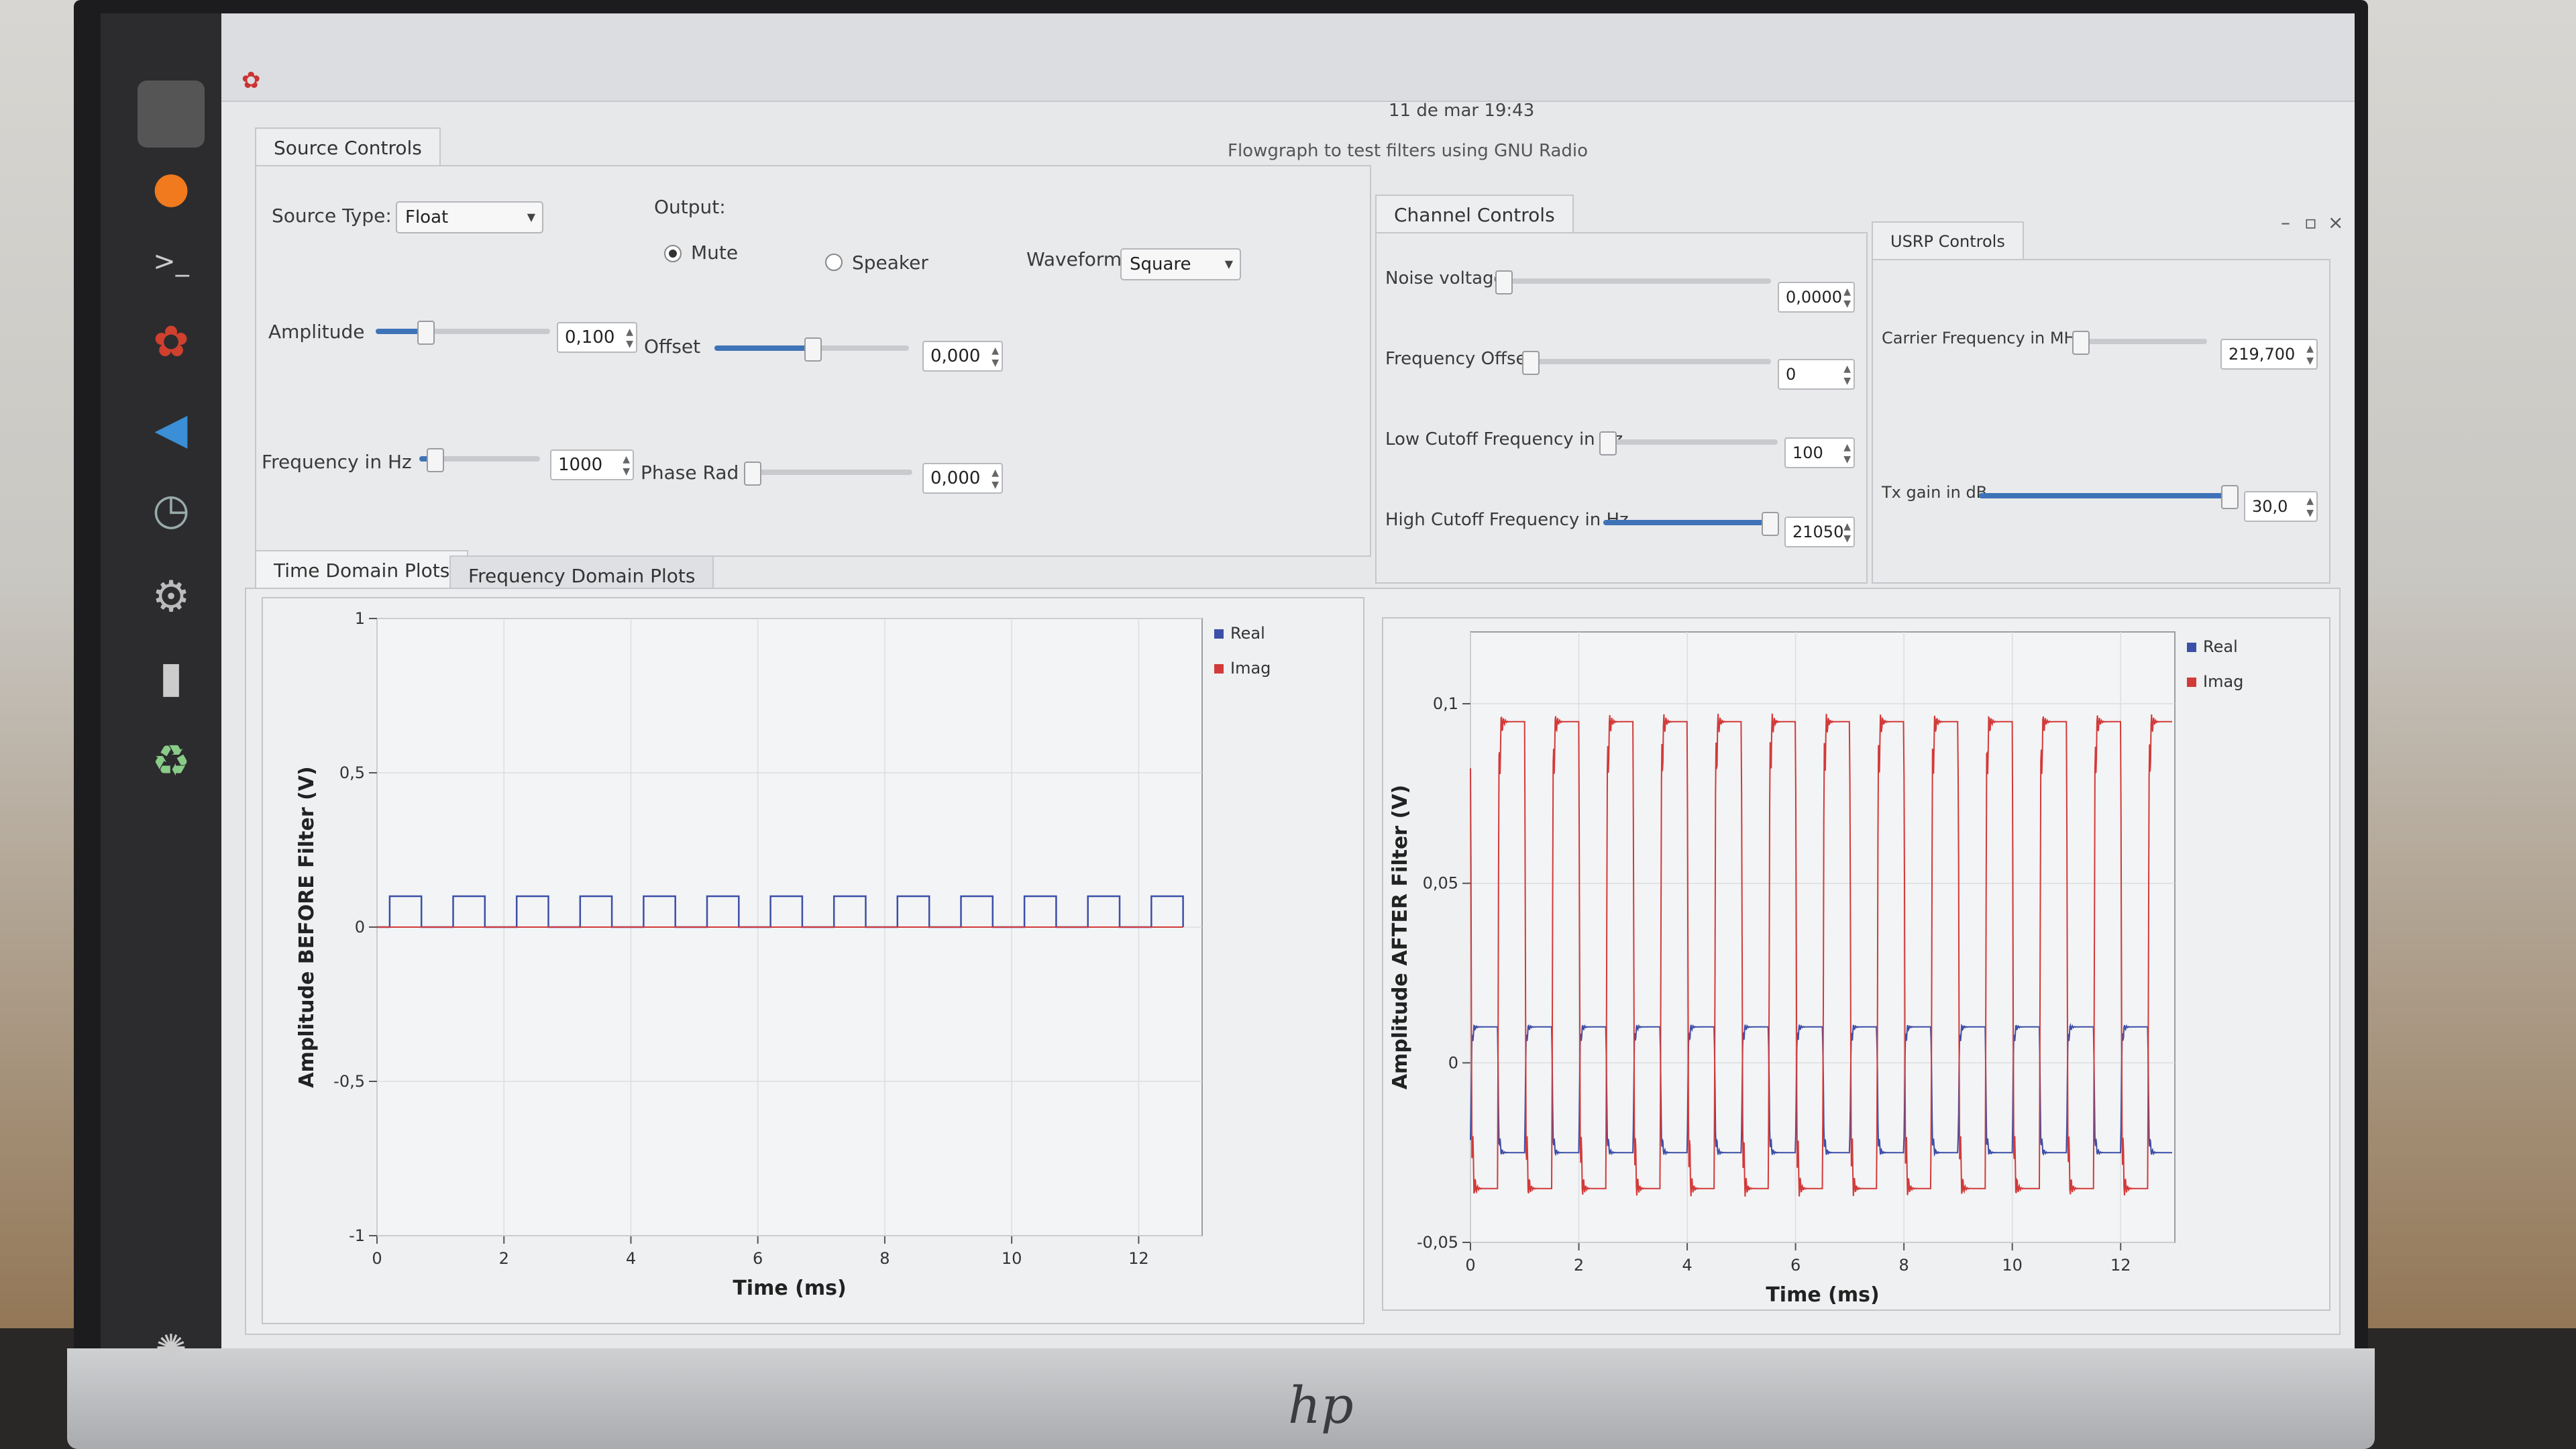 This screenshot has width=2576, height=1449. I want to click on y-axis-label: Amplitude AFTER Filter (V), so click(1400, 937).